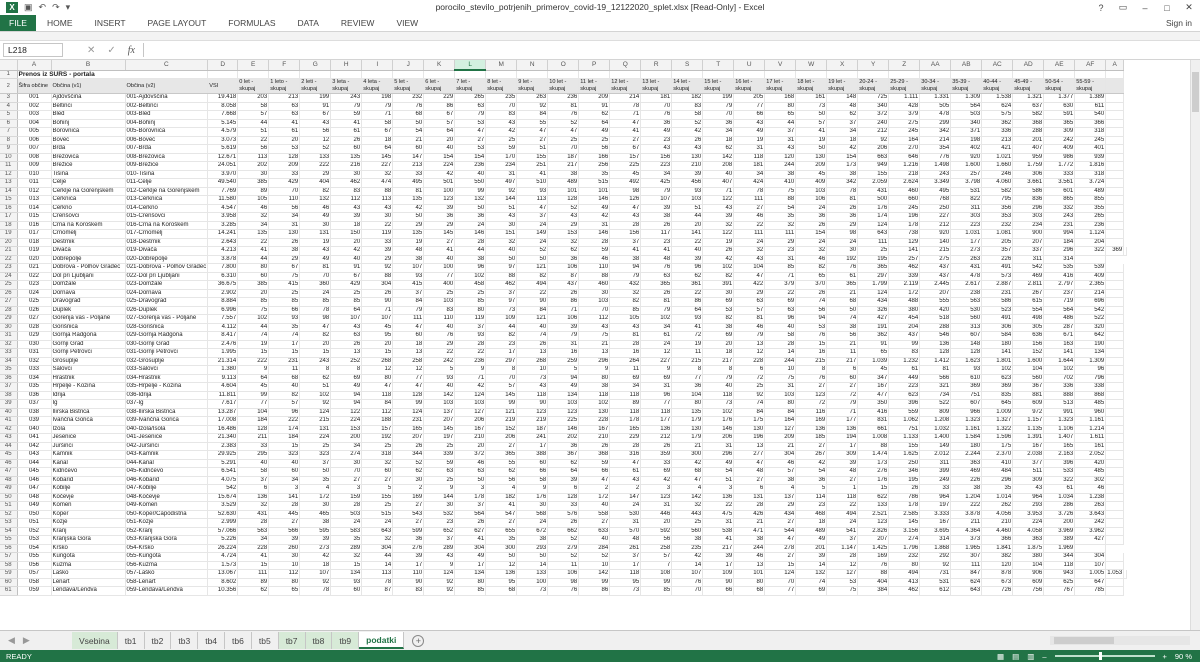 This screenshot has height=662, width=1200. What do you see at coordinates (532, 583) in the screenshot?
I see `population-cell: 100` at bounding box center [532, 583].